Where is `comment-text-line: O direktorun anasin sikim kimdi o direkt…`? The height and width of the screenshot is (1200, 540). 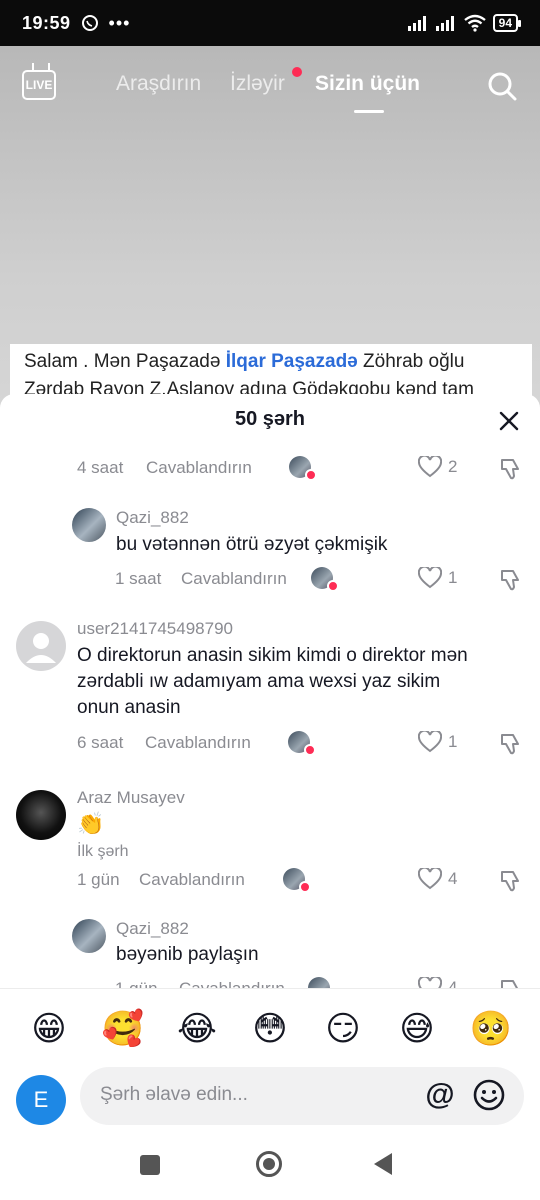 comment-text-line: O direktorun anasin sikim kimdi o direkt… is located at coordinates (272, 655).